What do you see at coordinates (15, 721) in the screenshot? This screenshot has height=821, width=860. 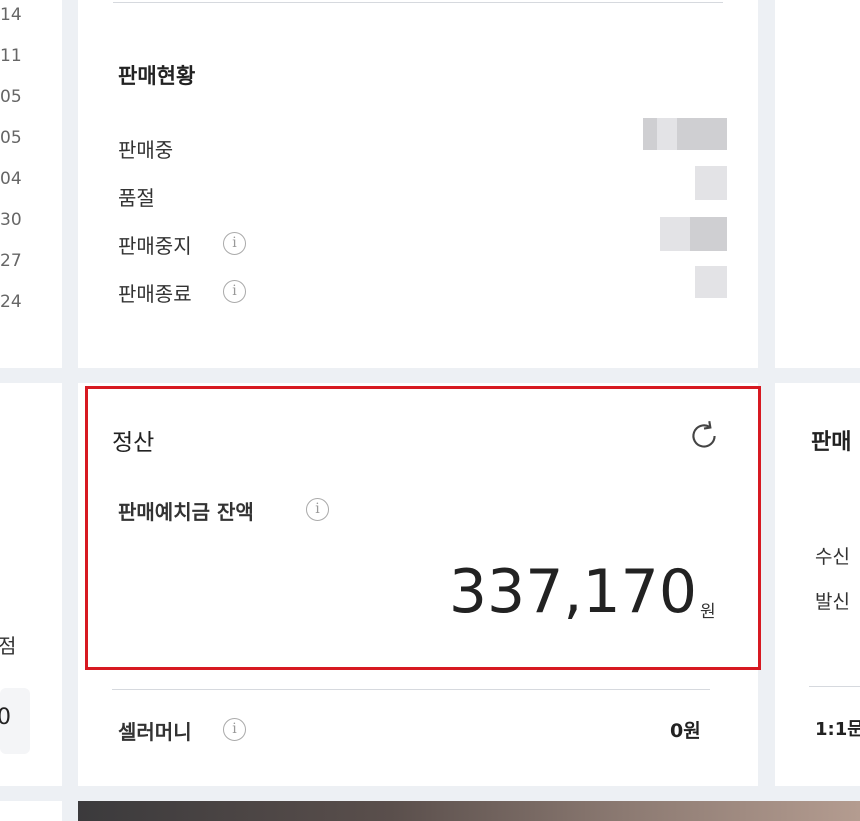 I see `partial-value-box: 0` at bounding box center [15, 721].